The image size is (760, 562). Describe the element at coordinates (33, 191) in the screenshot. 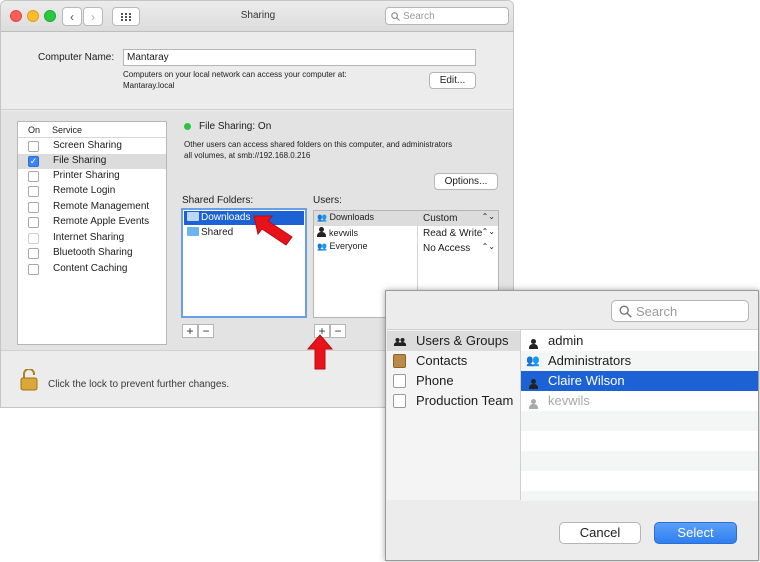

I see `remote-login-checkbox` at that location.